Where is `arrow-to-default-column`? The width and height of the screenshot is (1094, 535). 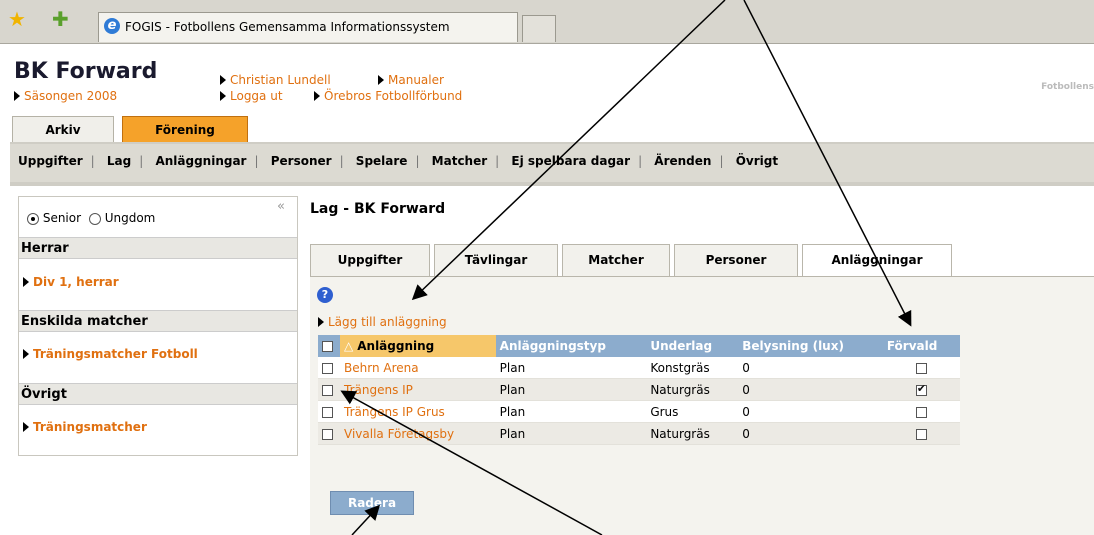 arrow-to-default-column is located at coordinates (827, 163).